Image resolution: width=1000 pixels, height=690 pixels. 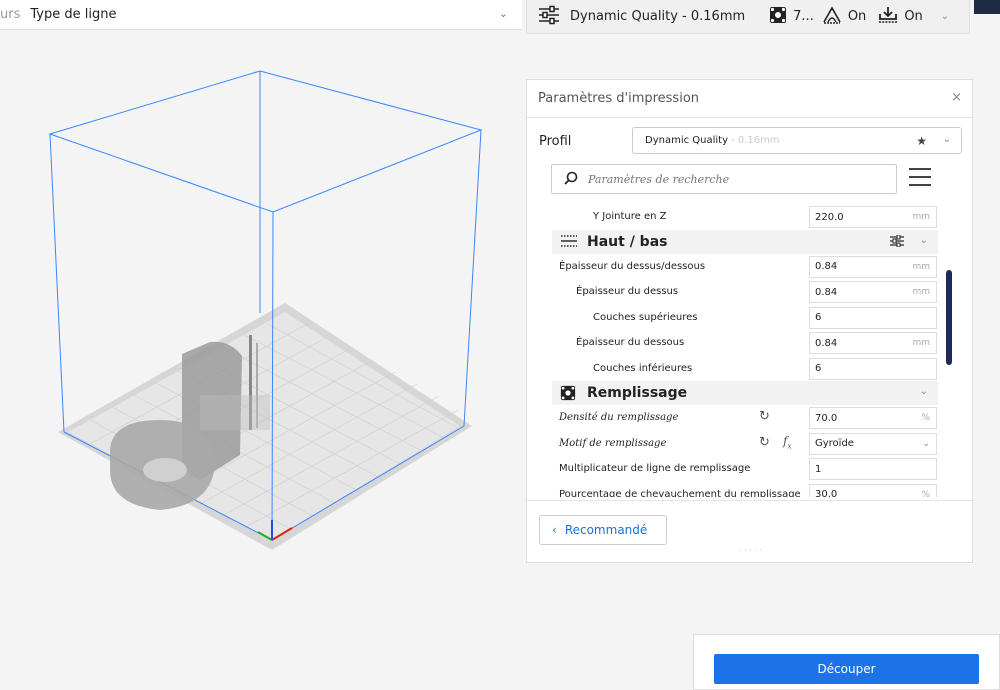 I want to click on setting-value: 1, so click(x=818, y=469).